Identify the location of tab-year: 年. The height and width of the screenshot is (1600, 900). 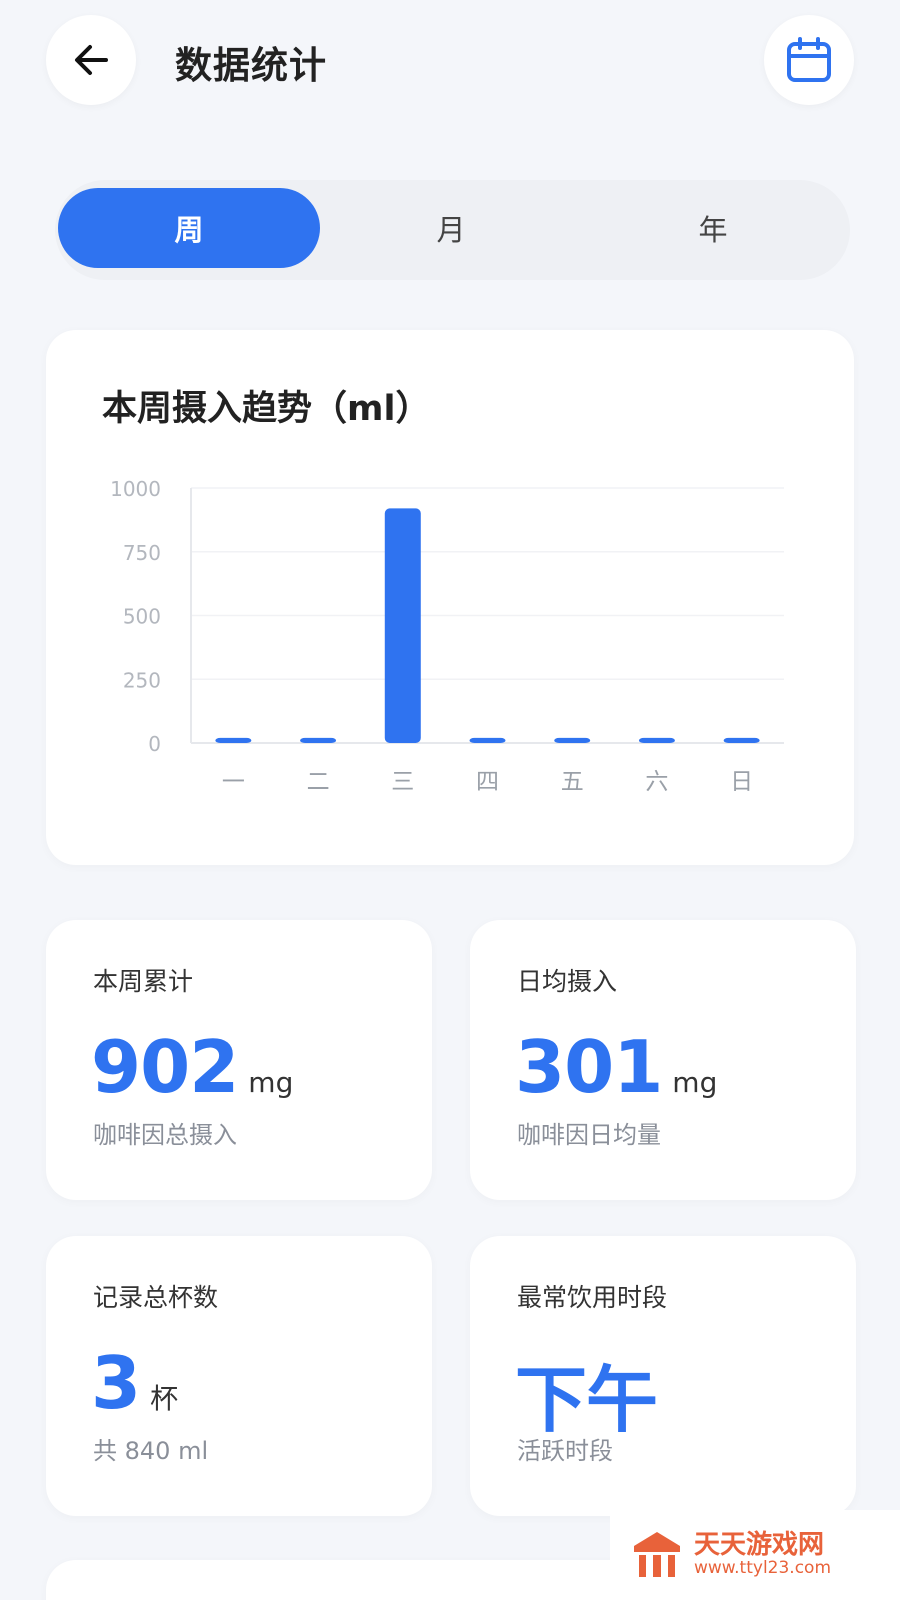
(713, 228).